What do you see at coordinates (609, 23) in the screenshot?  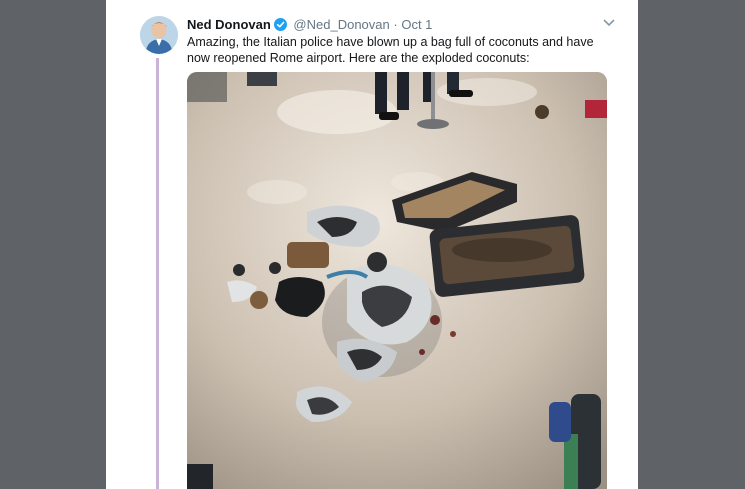 I see `chevron-down-icon` at bounding box center [609, 23].